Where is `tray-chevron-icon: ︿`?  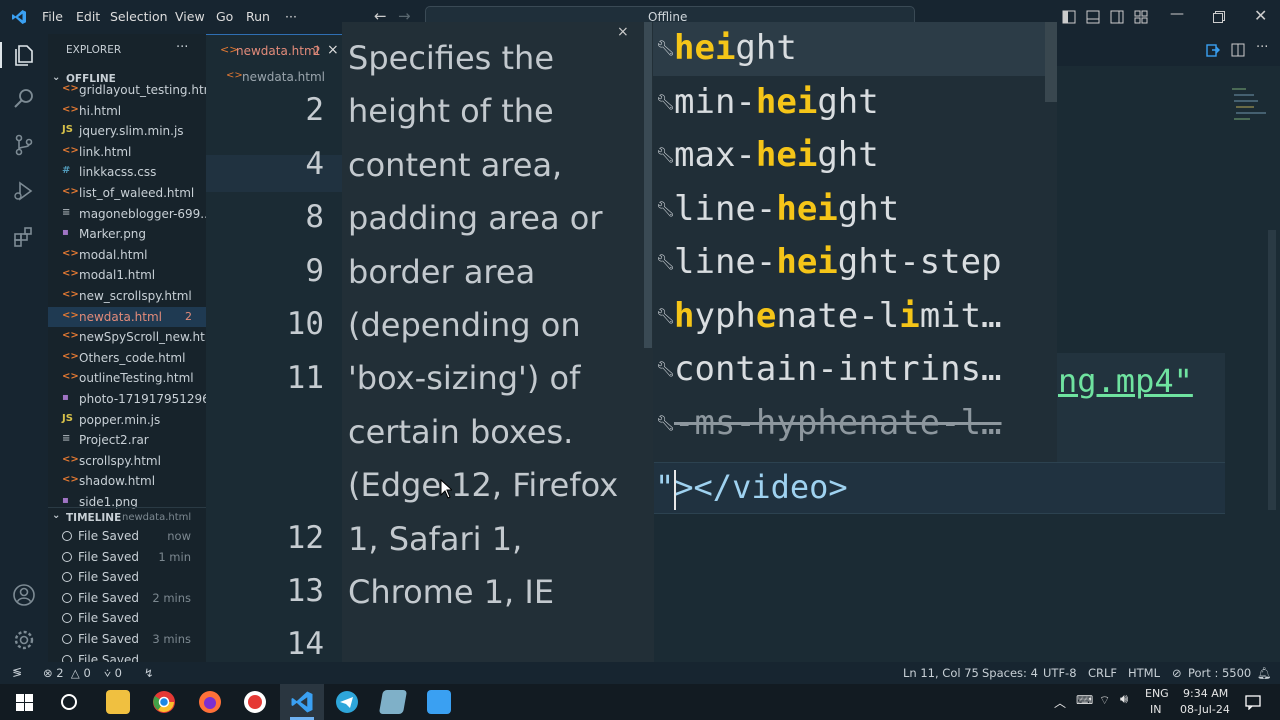
tray-chevron-icon: ︿ is located at coordinates (1060, 702).